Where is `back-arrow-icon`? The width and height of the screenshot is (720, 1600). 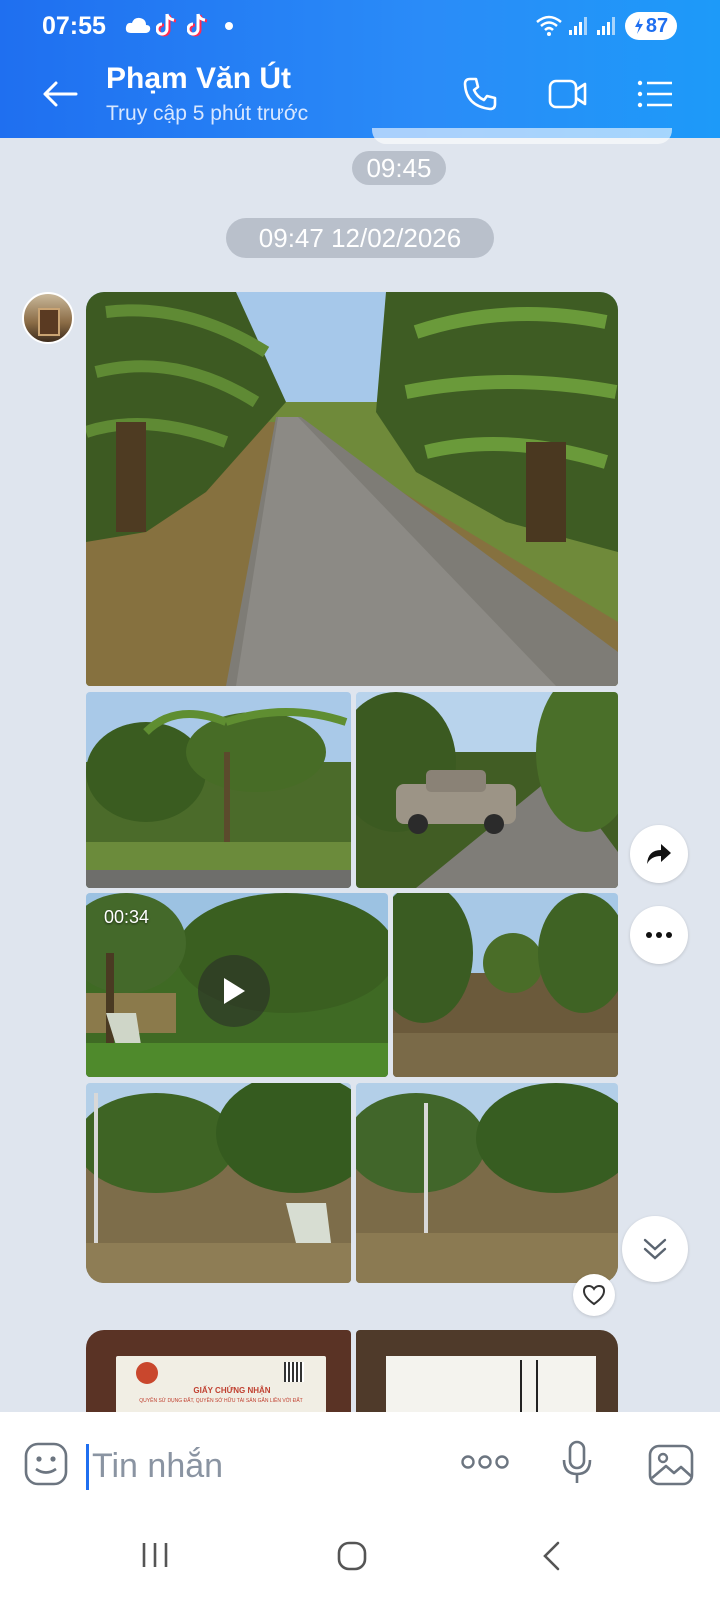
back-arrow-icon is located at coordinates (60, 94).